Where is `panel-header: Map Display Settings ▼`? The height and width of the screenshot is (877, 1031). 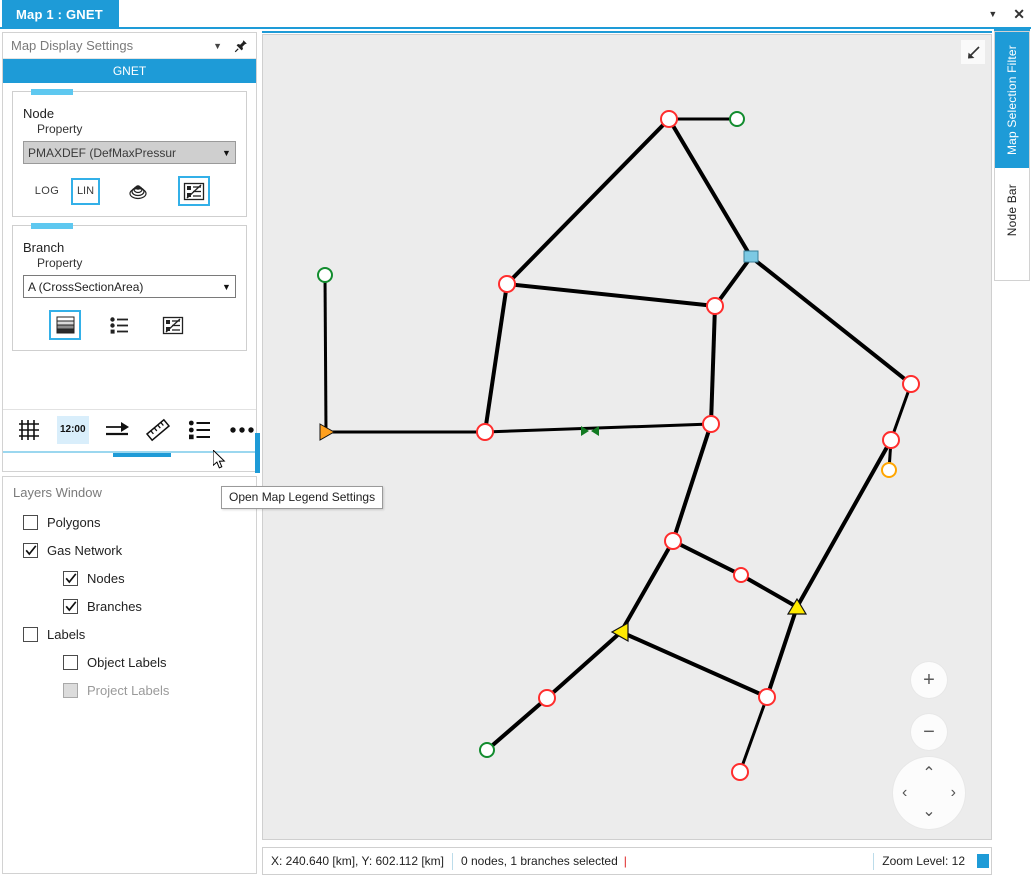
panel-header: Map Display Settings ▼ is located at coordinates (129, 46).